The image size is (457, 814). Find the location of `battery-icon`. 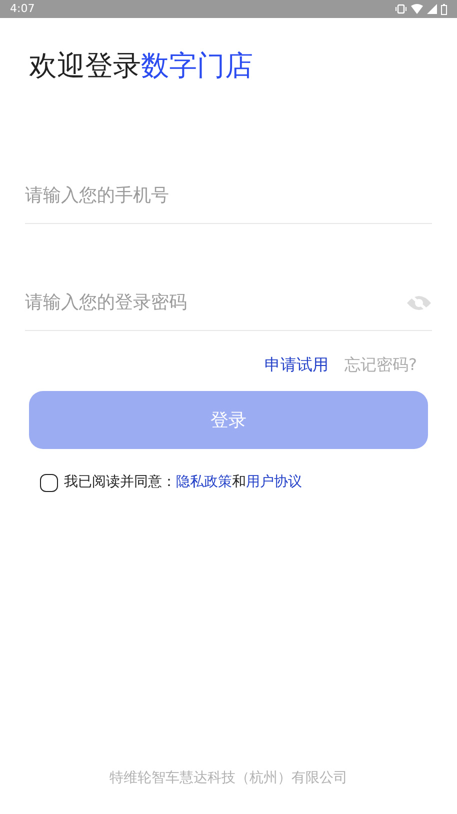

battery-icon is located at coordinates (444, 9).